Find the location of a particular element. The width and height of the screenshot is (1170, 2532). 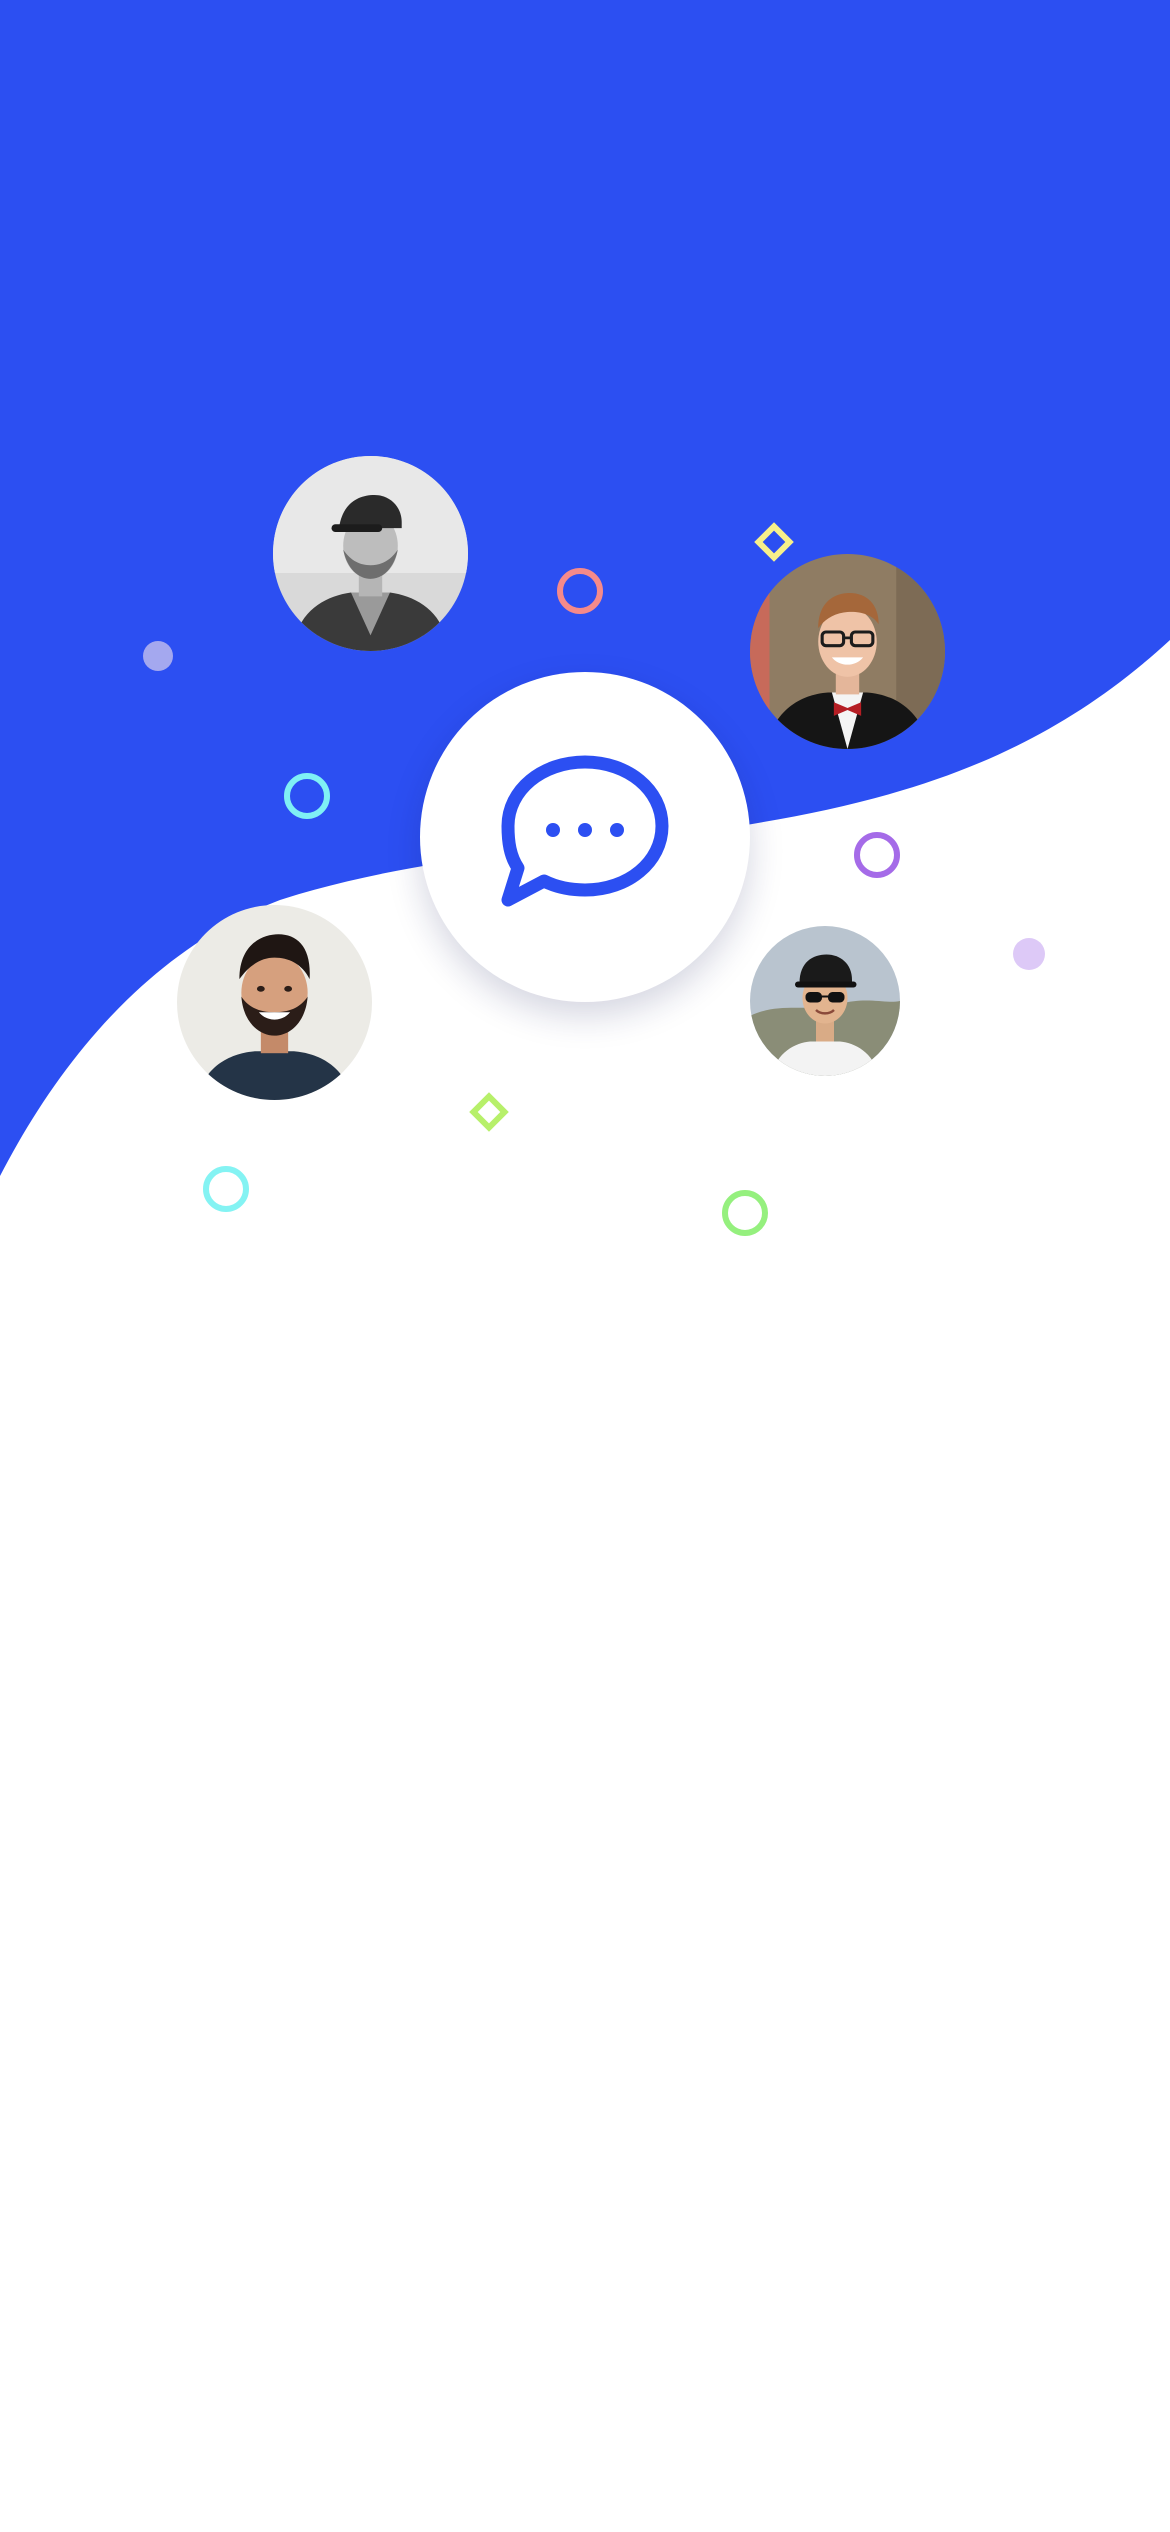

chat-hub-circle is located at coordinates (585, 837).